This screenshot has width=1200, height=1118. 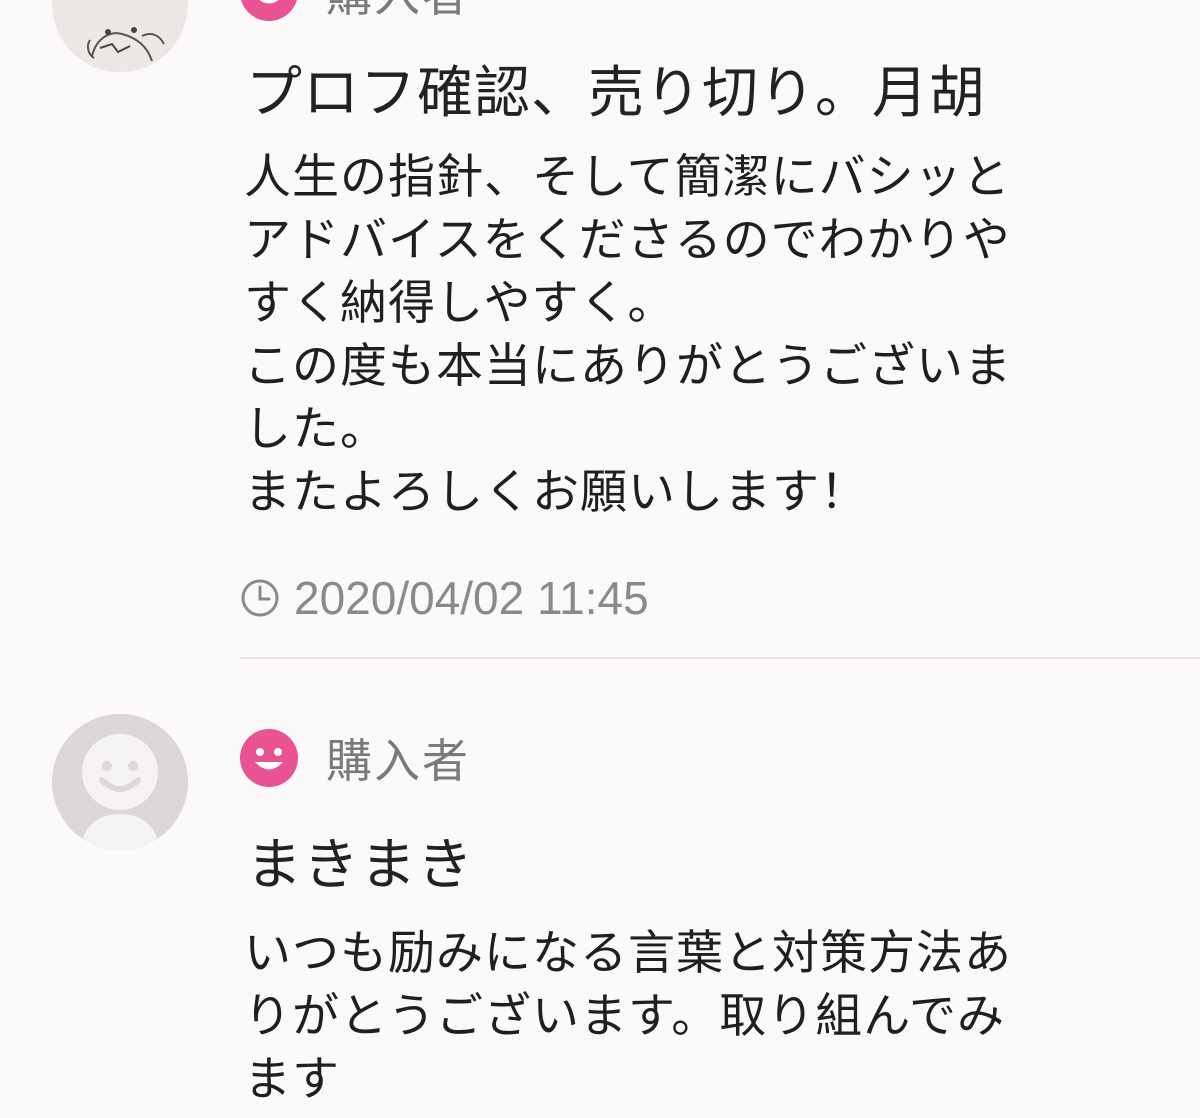 I want to click on review-timestamp-row: 2020/04/02 11:45, so click(x=444, y=598).